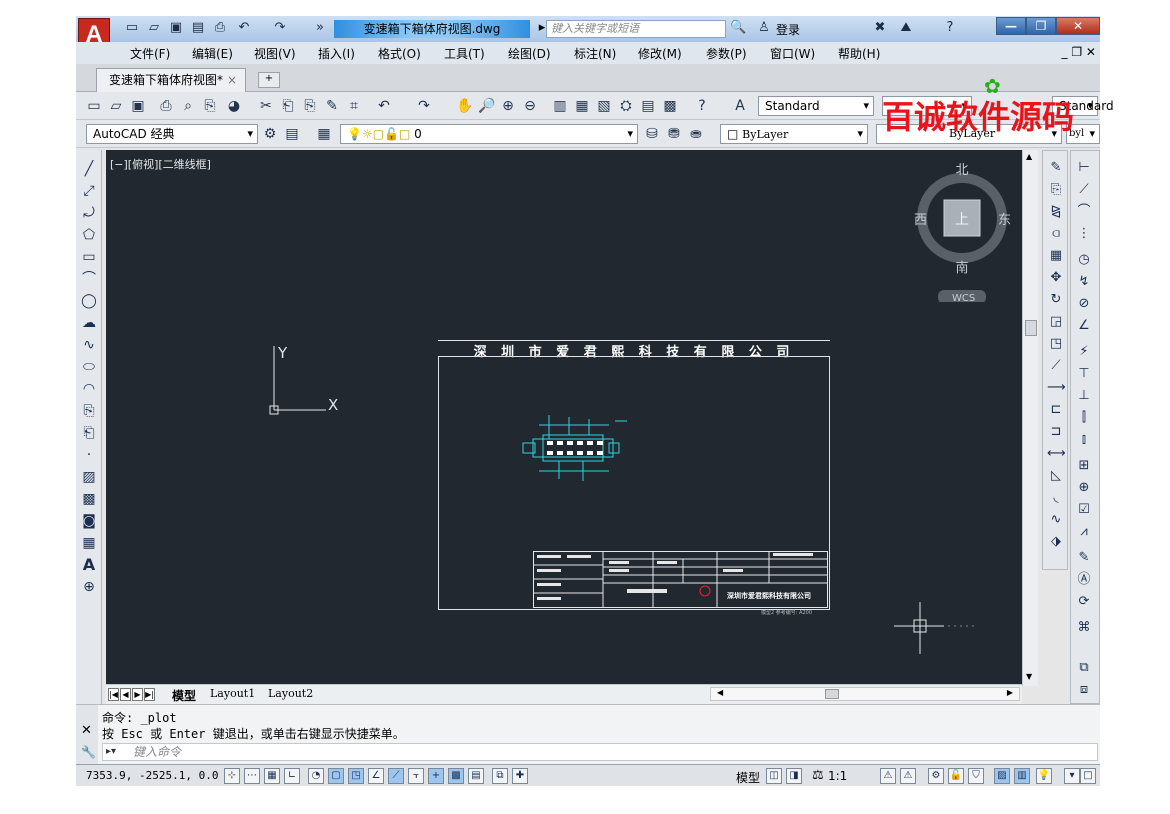  What do you see at coordinates (89, 455) in the screenshot?
I see `point-icon: ·` at bounding box center [89, 455].